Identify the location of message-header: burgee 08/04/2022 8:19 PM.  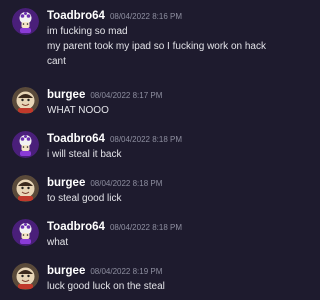
(104, 271).